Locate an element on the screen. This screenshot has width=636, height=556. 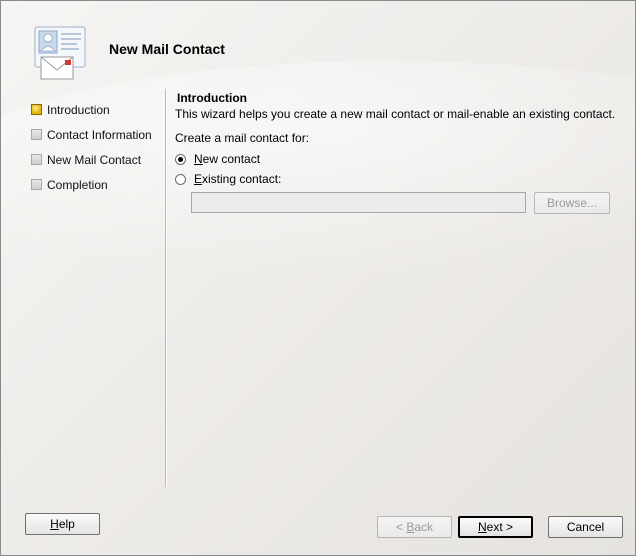
step-active-icon is located at coordinates (36, 109).